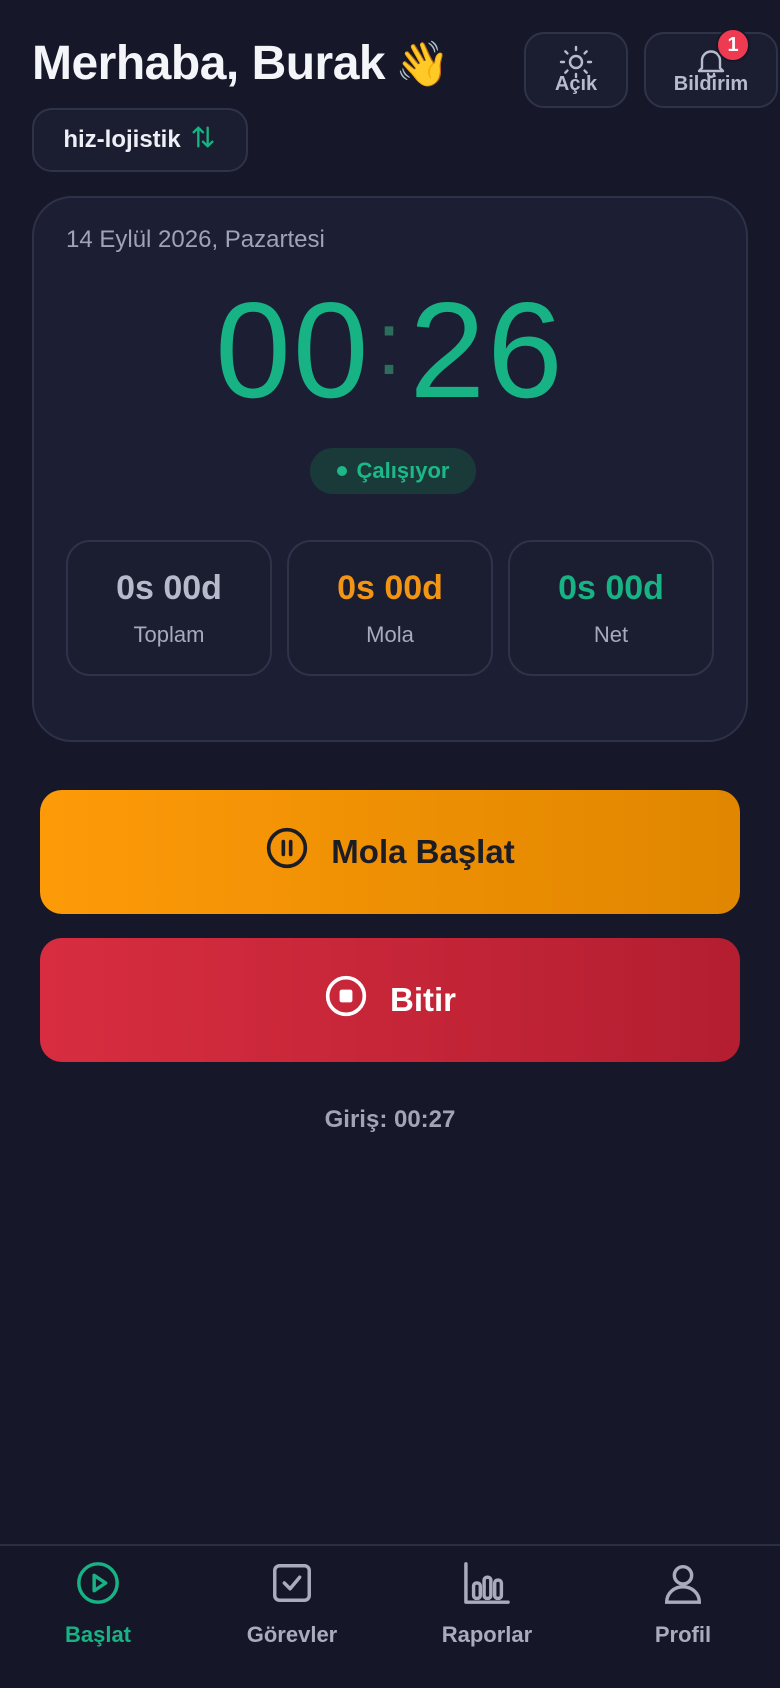 This screenshot has height=1688, width=780. Describe the element at coordinates (346, 1000) in the screenshot. I see `stop-icon` at that location.